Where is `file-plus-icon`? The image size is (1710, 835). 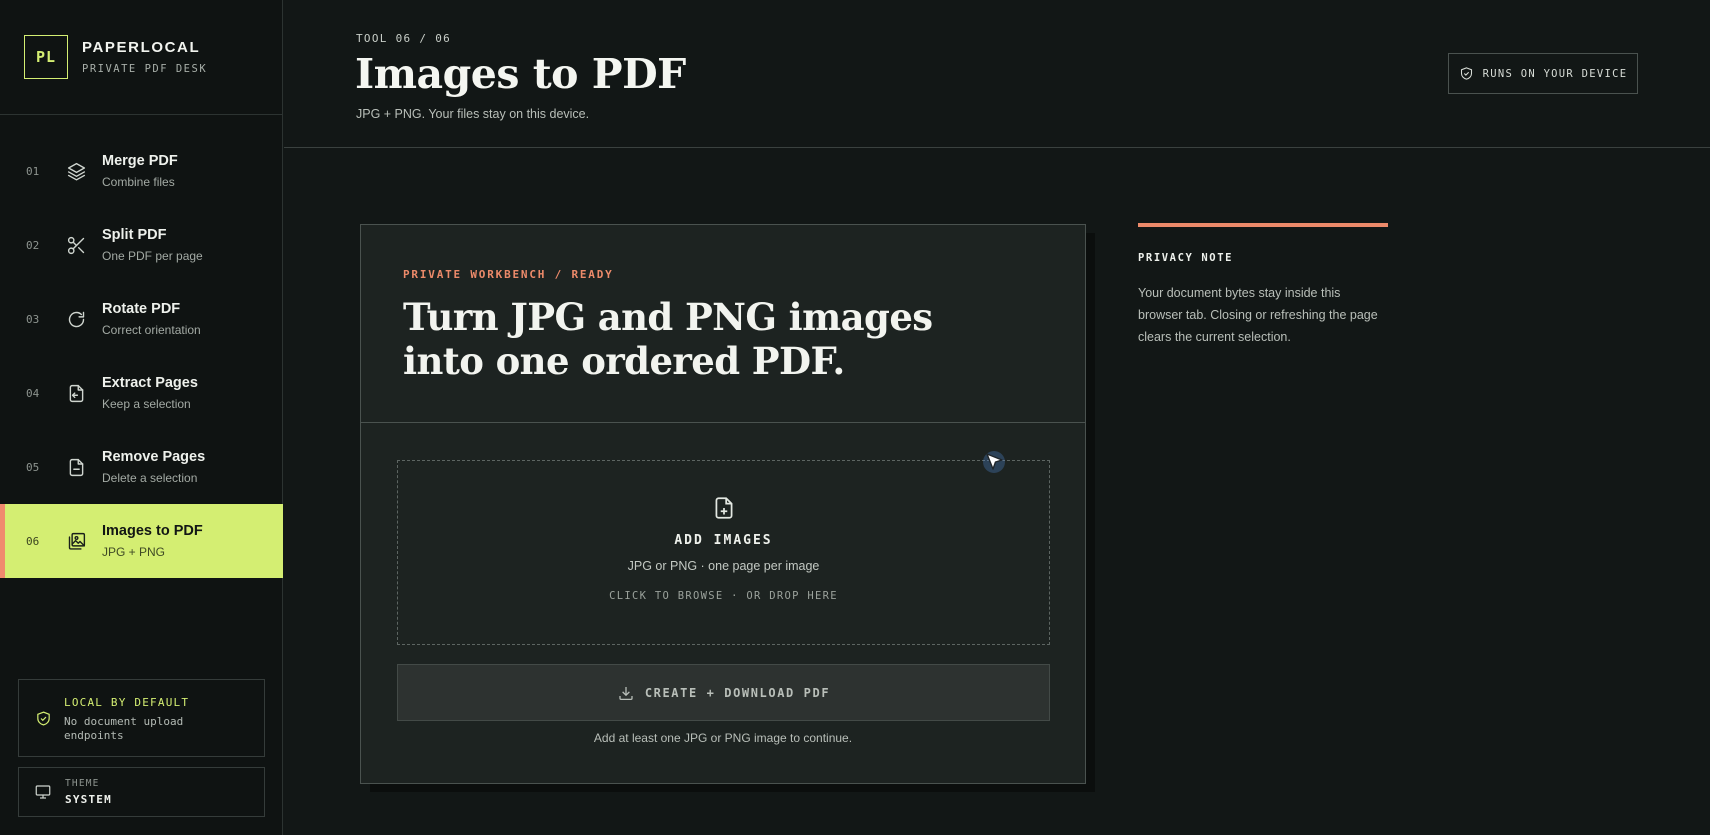
file-plus-icon is located at coordinates (723, 508).